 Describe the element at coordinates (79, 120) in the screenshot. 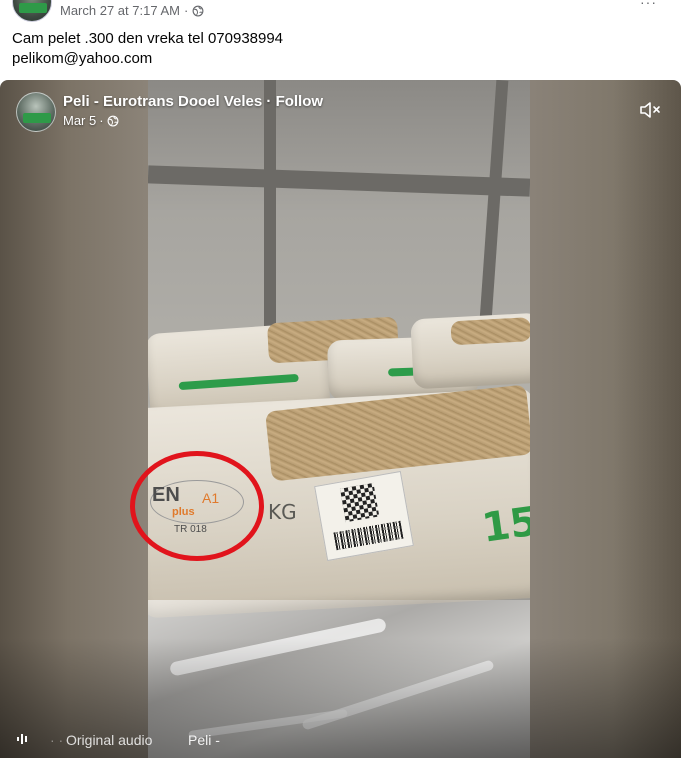

I see `video-date: Mar 5` at that location.